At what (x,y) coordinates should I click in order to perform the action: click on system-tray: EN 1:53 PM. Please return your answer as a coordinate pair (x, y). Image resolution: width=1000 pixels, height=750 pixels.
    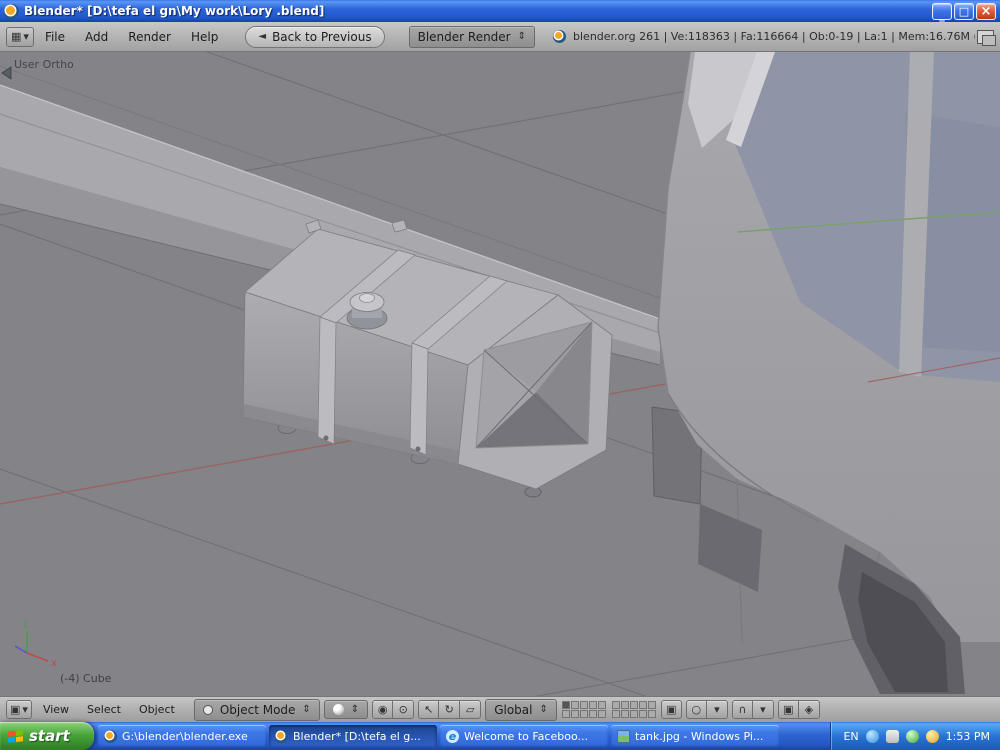
    Looking at the image, I should click on (915, 736).